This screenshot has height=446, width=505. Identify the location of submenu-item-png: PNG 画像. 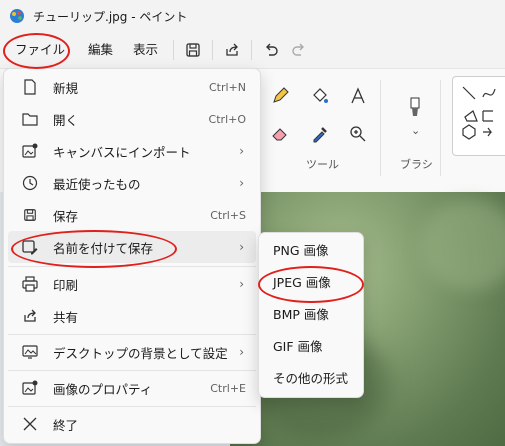
(311, 251).